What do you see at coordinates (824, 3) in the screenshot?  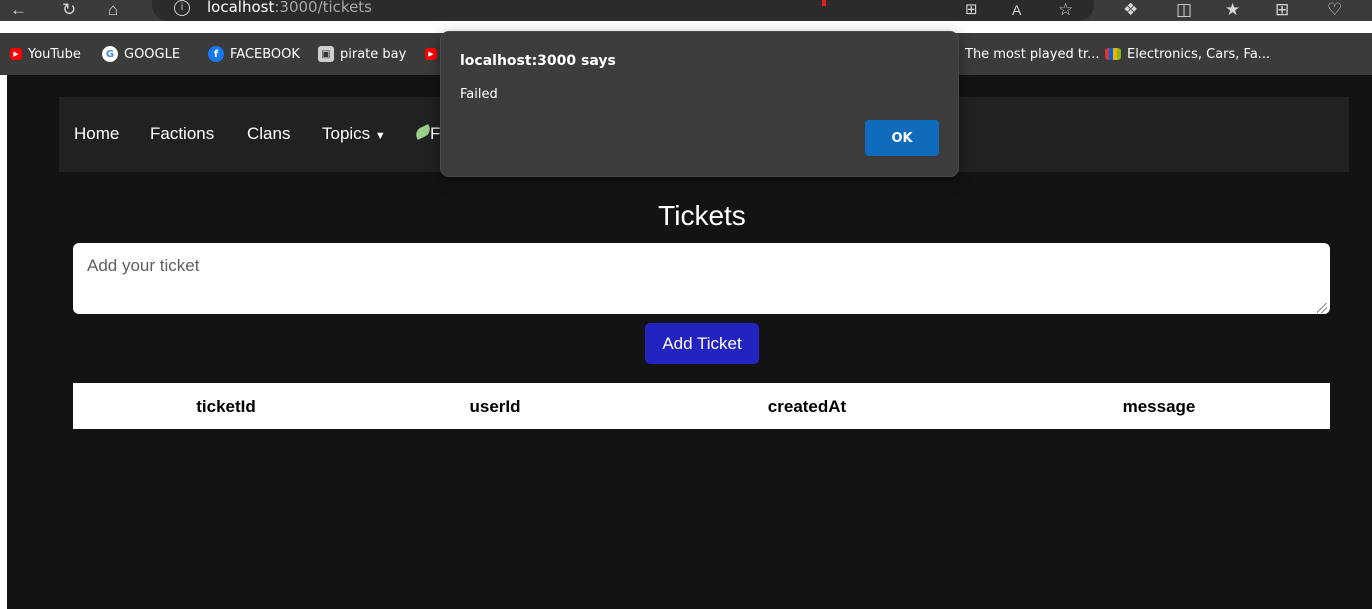 I see `red-mark-decoration` at bounding box center [824, 3].